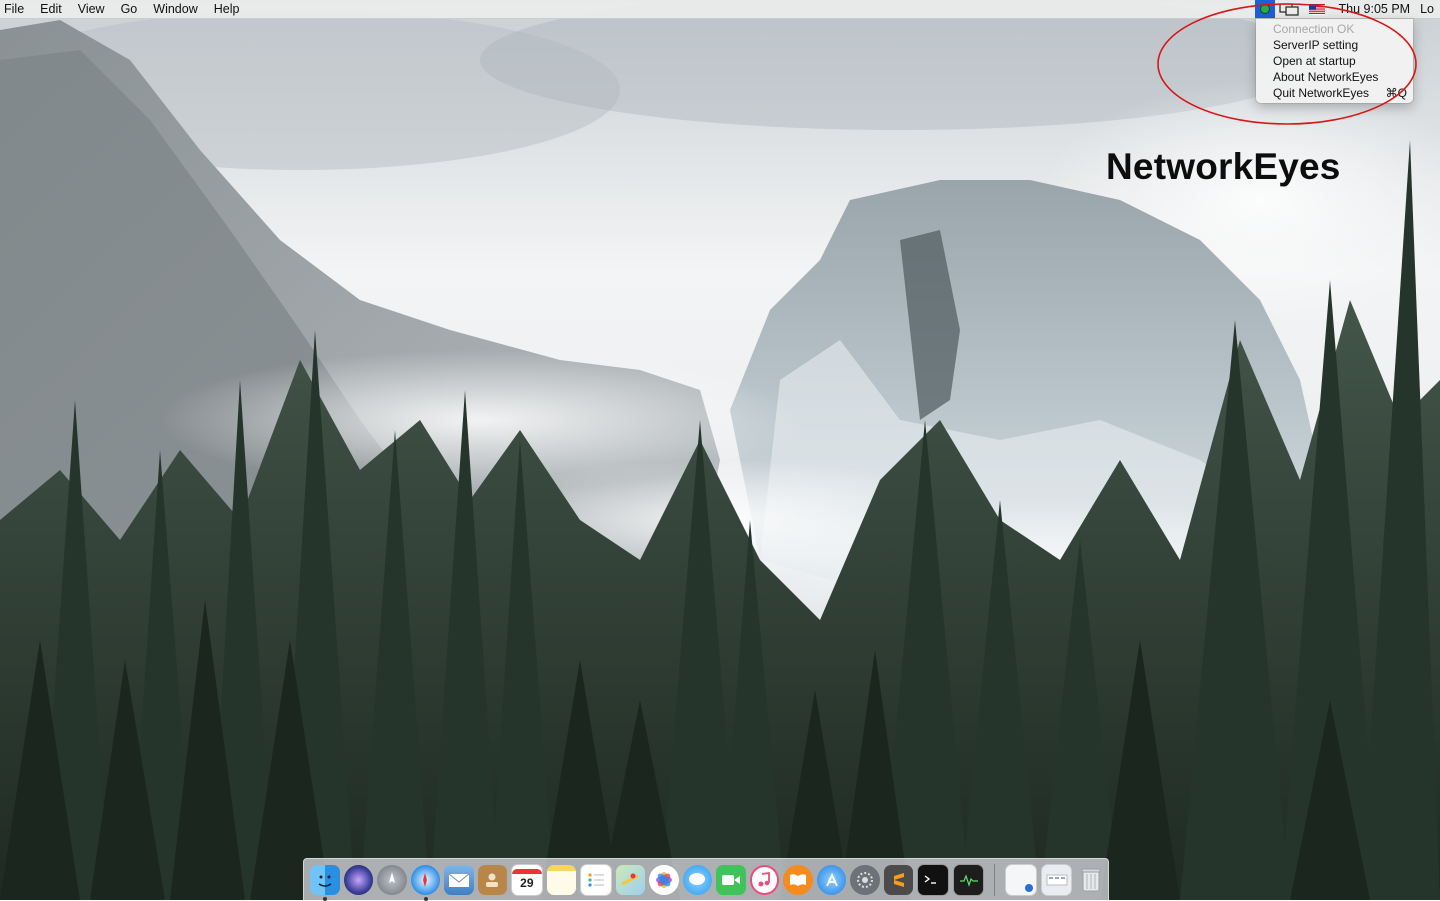 Image resolution: width=1440 pixels, height=901 pixels. I want to click on siri-icon, so click(358, 879).